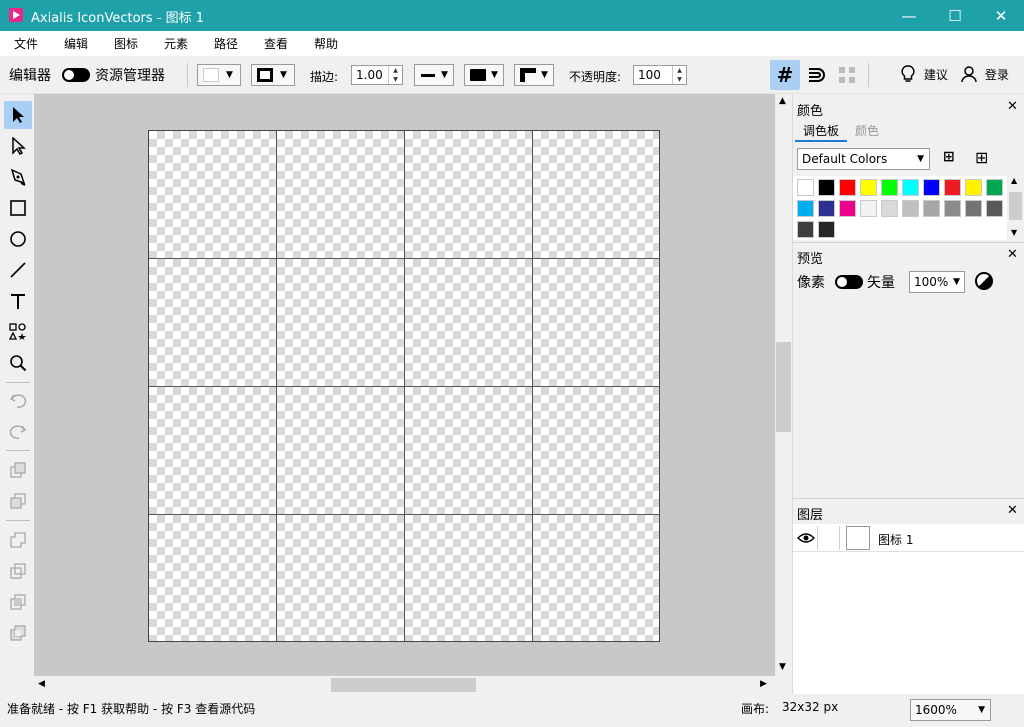 The height and width of the screenshot is (727, 1024). I want to click on menu-help: 帮助, so click(326, 43).